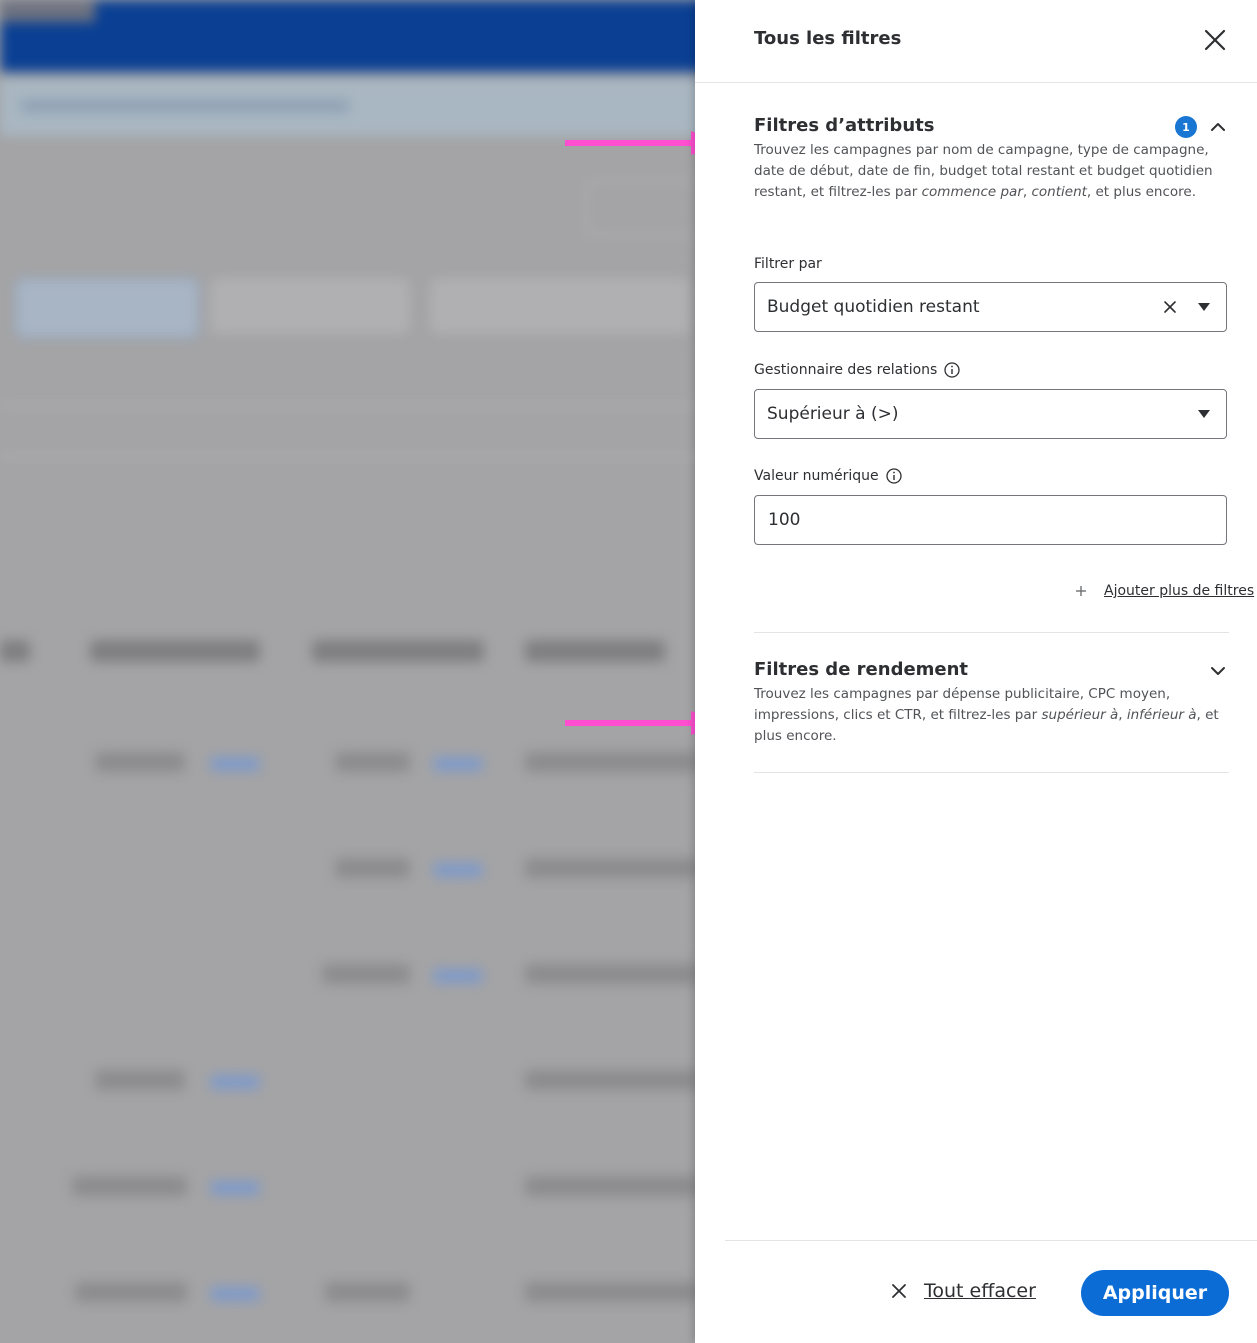 This screenshot has height=1343, width=1257. I want to click on clear-all-button: Tout effacer, so click(963, 1291).